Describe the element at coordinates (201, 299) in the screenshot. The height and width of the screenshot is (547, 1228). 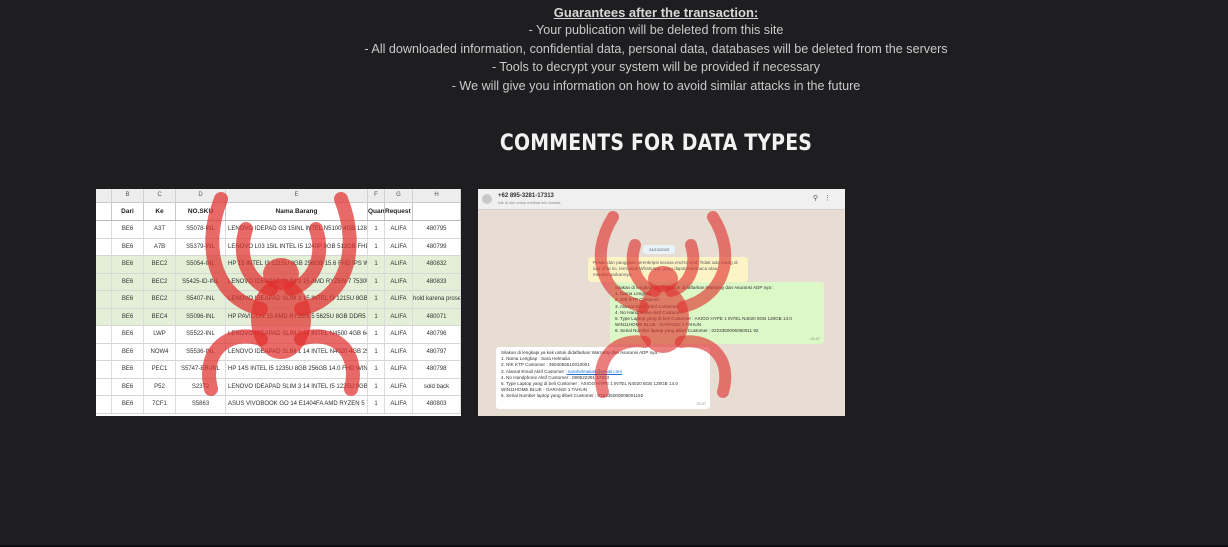
I see `table-cell: S5407-INL` at that location.